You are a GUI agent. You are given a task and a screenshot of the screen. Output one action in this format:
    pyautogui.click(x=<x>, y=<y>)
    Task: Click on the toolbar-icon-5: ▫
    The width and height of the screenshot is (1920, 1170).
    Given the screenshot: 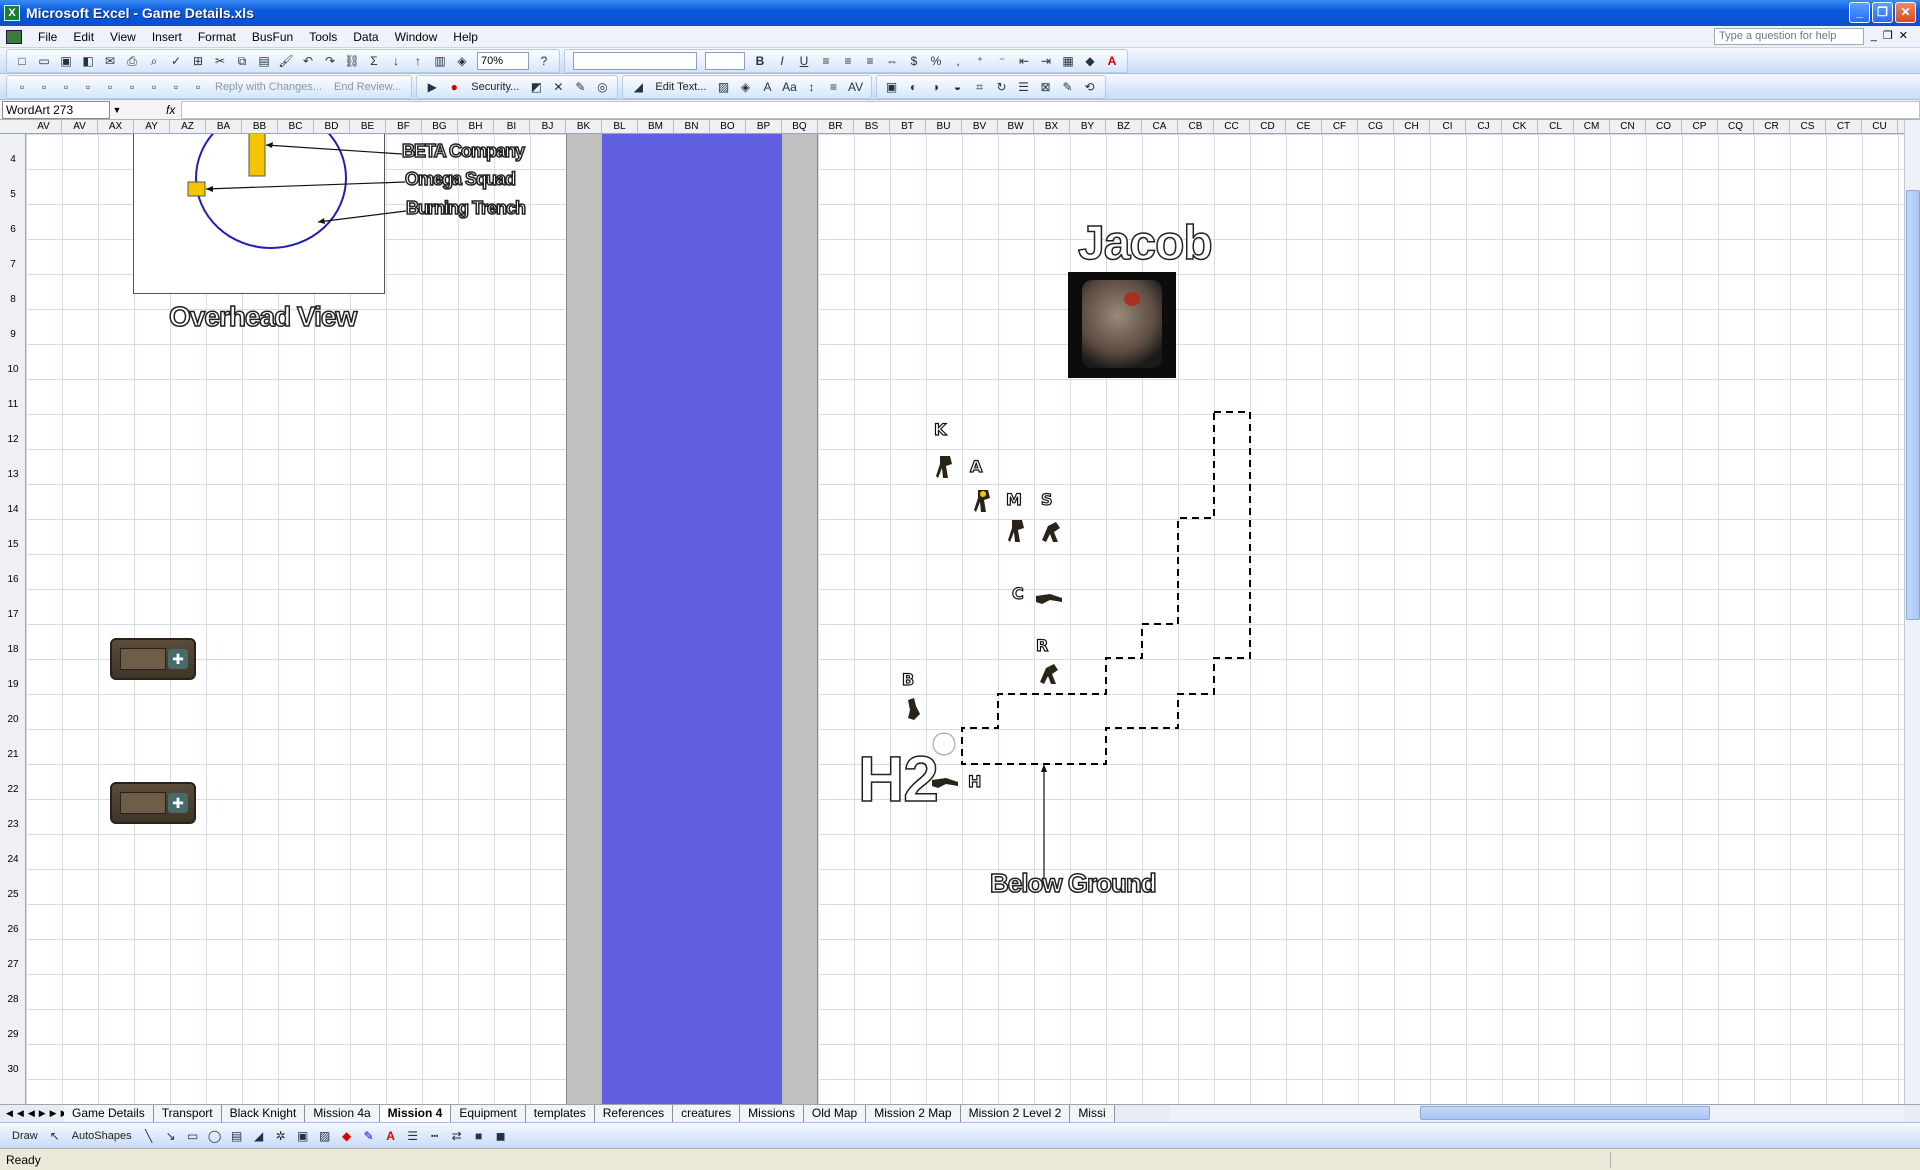 What is the action you would take?
    pyautogui.click(x=110, y=87)
    